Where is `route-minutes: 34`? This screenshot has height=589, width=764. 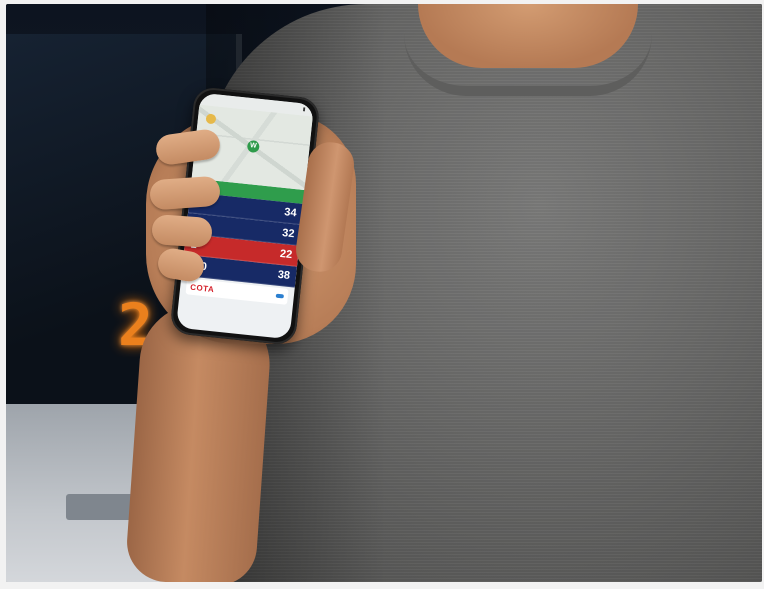
route-minutes: 34 is located at coordinates (290, 213).